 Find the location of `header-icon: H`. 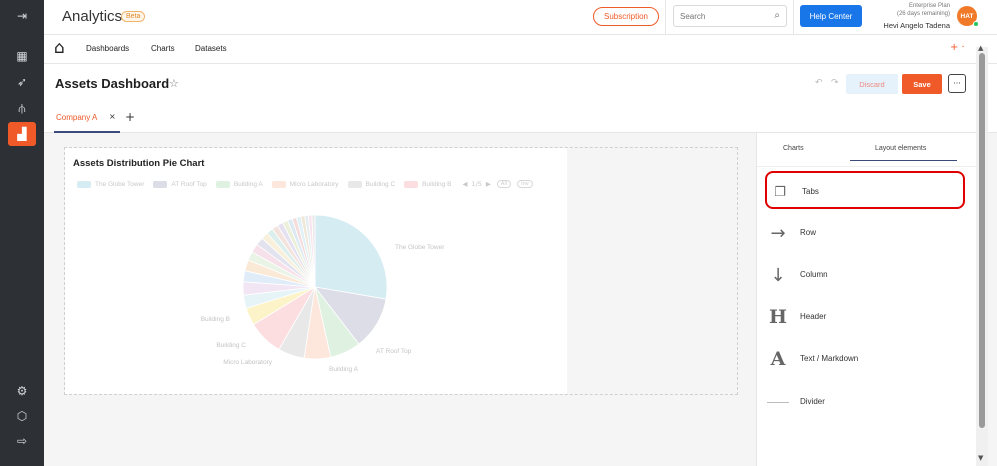

header-icon: H is located at coordinates (778, 317).